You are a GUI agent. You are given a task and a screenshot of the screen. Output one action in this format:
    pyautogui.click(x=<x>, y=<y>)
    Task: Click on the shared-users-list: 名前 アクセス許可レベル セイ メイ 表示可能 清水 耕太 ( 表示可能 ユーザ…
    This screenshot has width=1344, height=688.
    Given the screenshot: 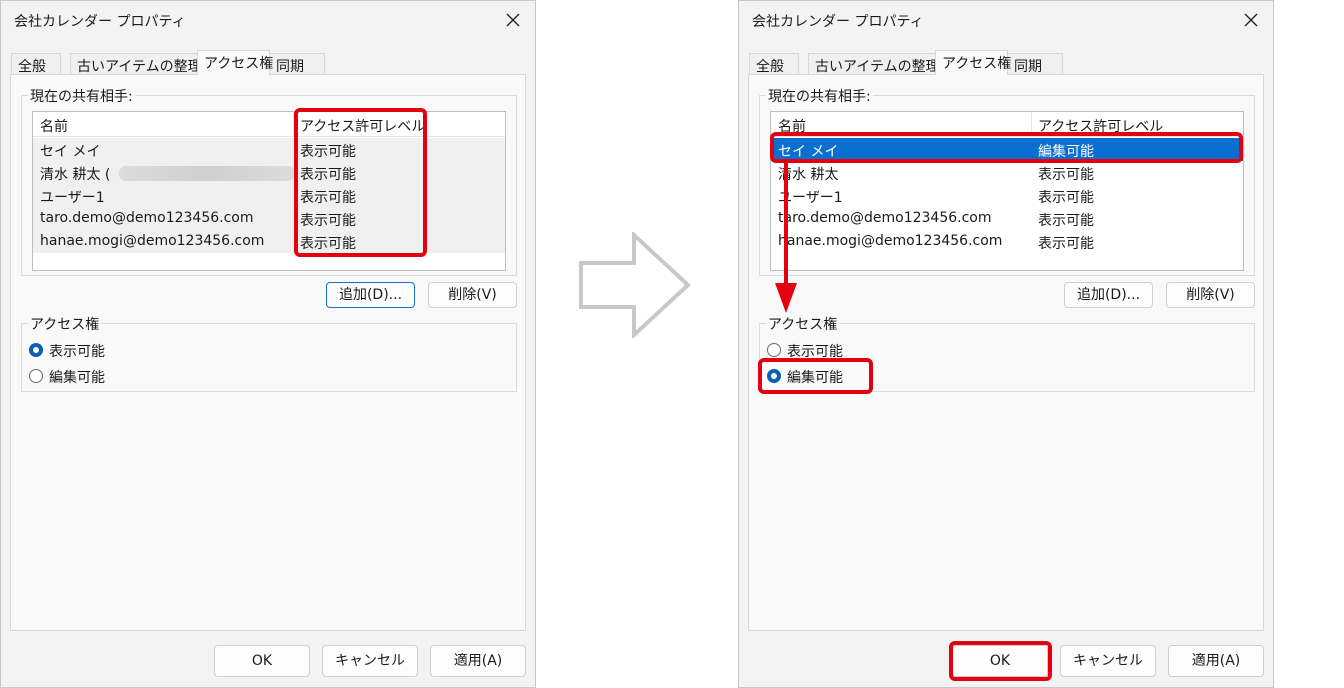 What is the action you would take?
    pyautogui.click(x=269, y=191)
    